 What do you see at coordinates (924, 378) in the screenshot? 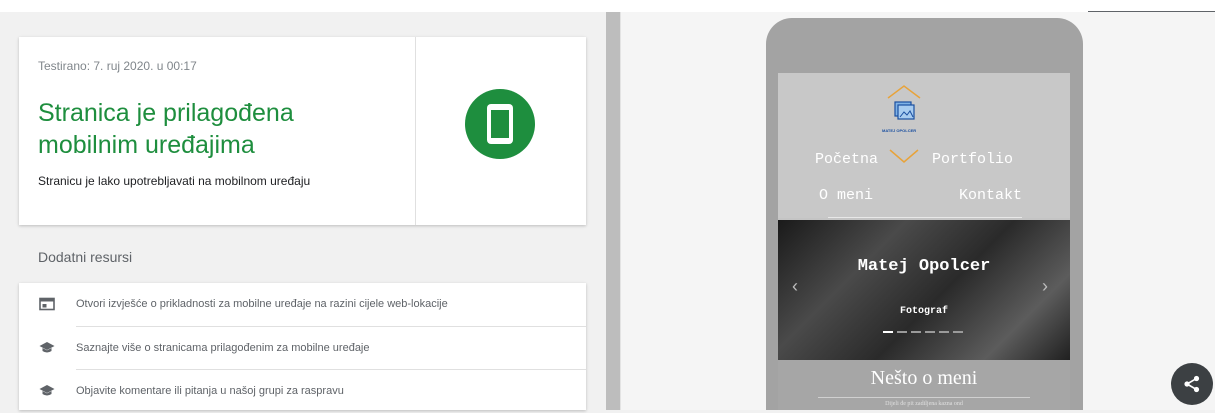
I see `about-title: Nešto o meni` at bounding box center [924, 378].